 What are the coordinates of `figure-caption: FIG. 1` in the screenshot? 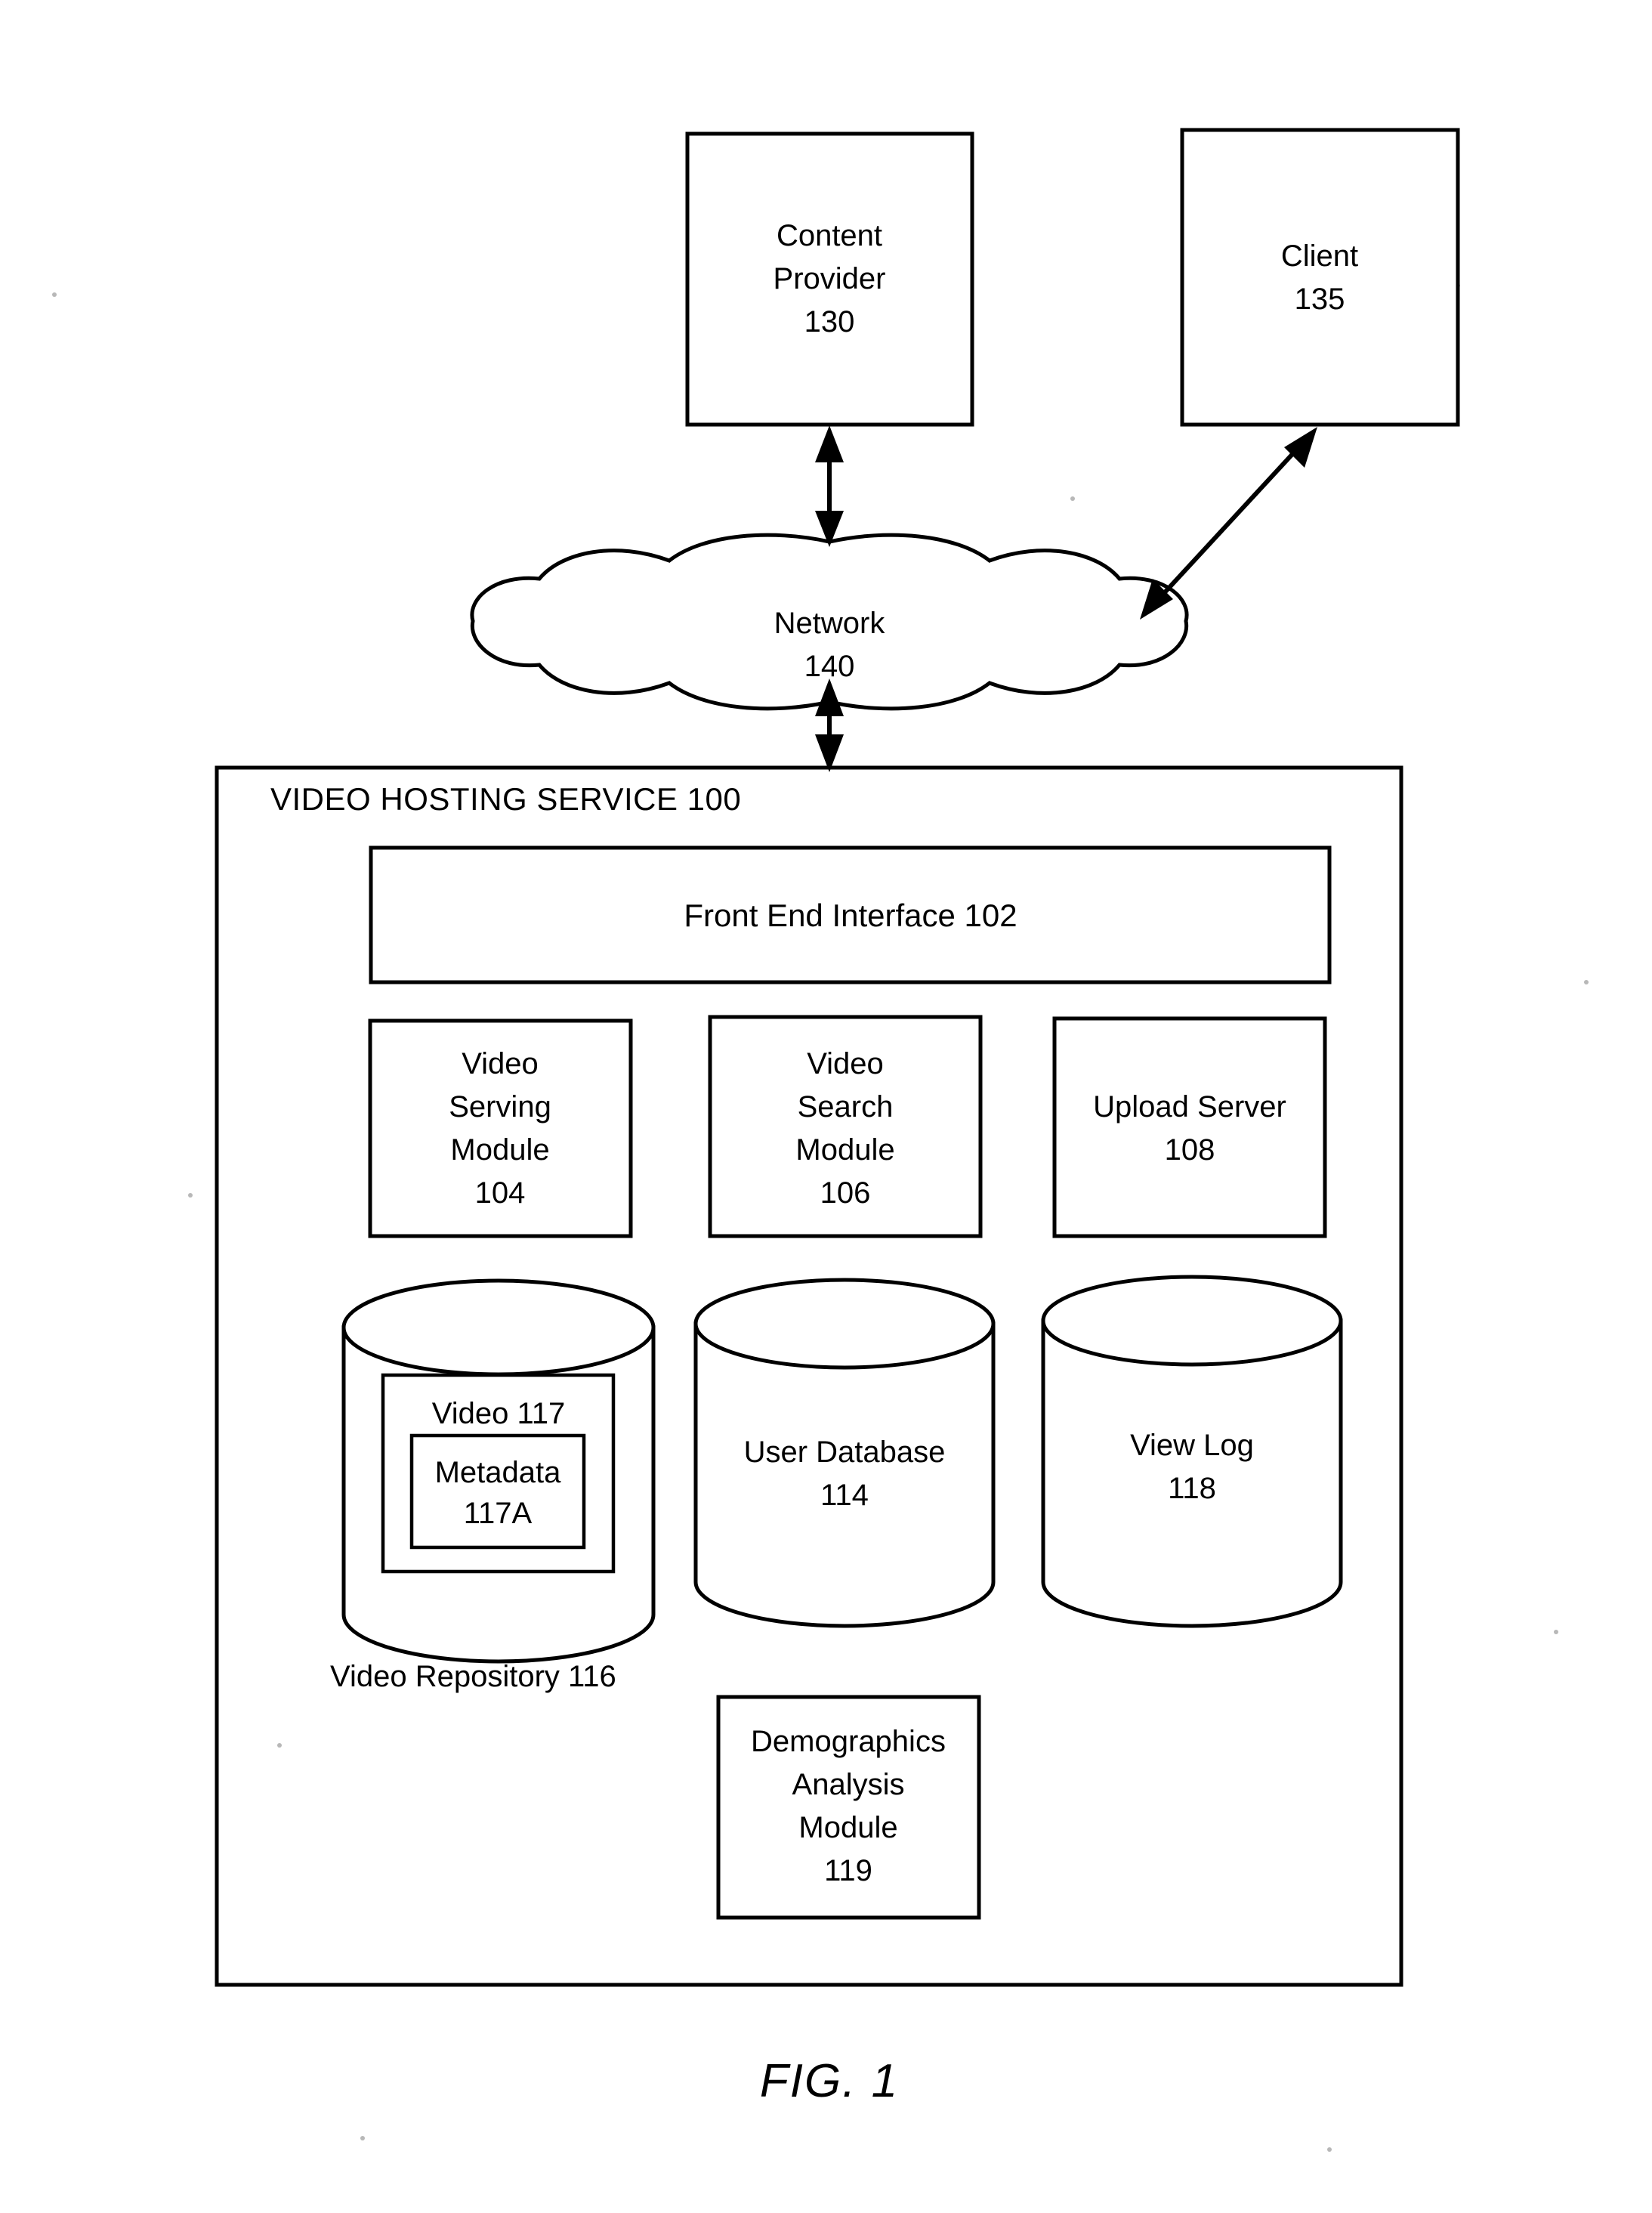 It's located at (830, 2081).